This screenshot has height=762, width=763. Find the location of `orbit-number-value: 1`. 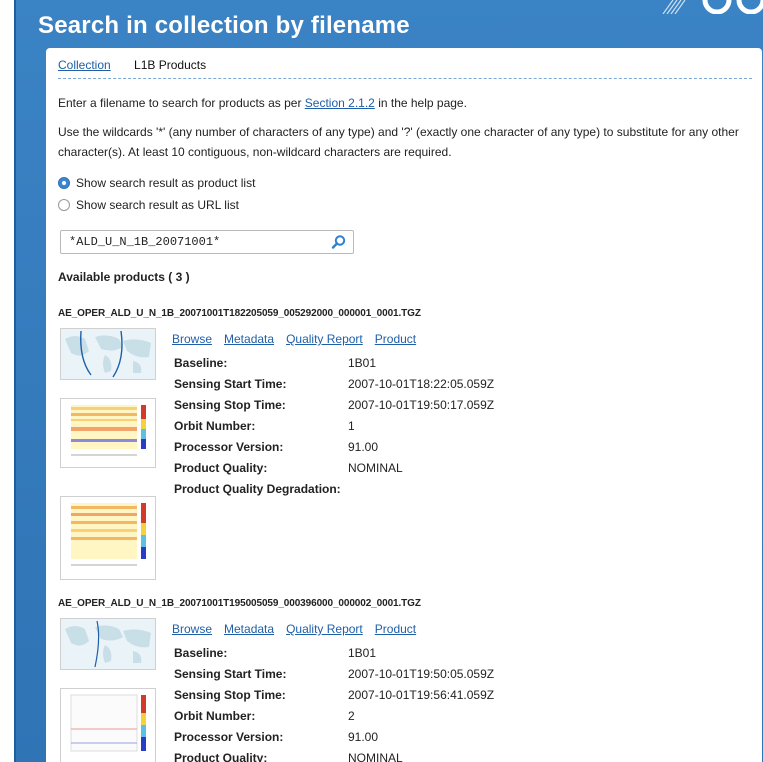

orbit-number-value: 1 is located at coordinates (351, 426).